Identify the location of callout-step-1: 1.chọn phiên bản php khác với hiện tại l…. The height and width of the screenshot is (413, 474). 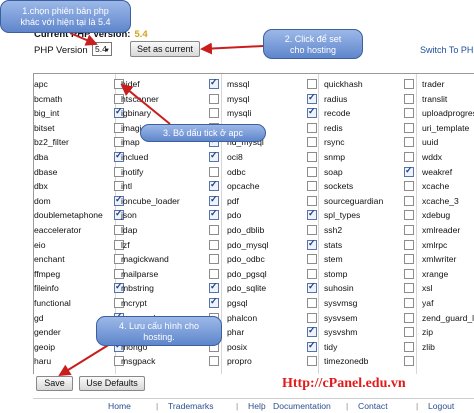
(65, 16).